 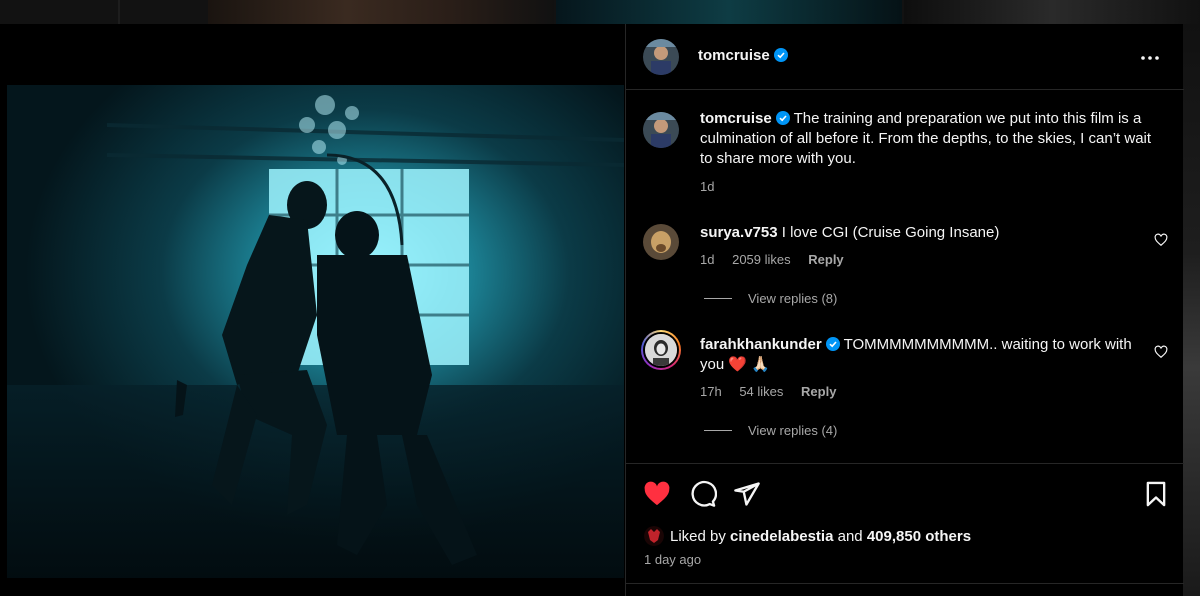 I want to click on comment-likes: 2059 likes, so click(x=761, y=259).